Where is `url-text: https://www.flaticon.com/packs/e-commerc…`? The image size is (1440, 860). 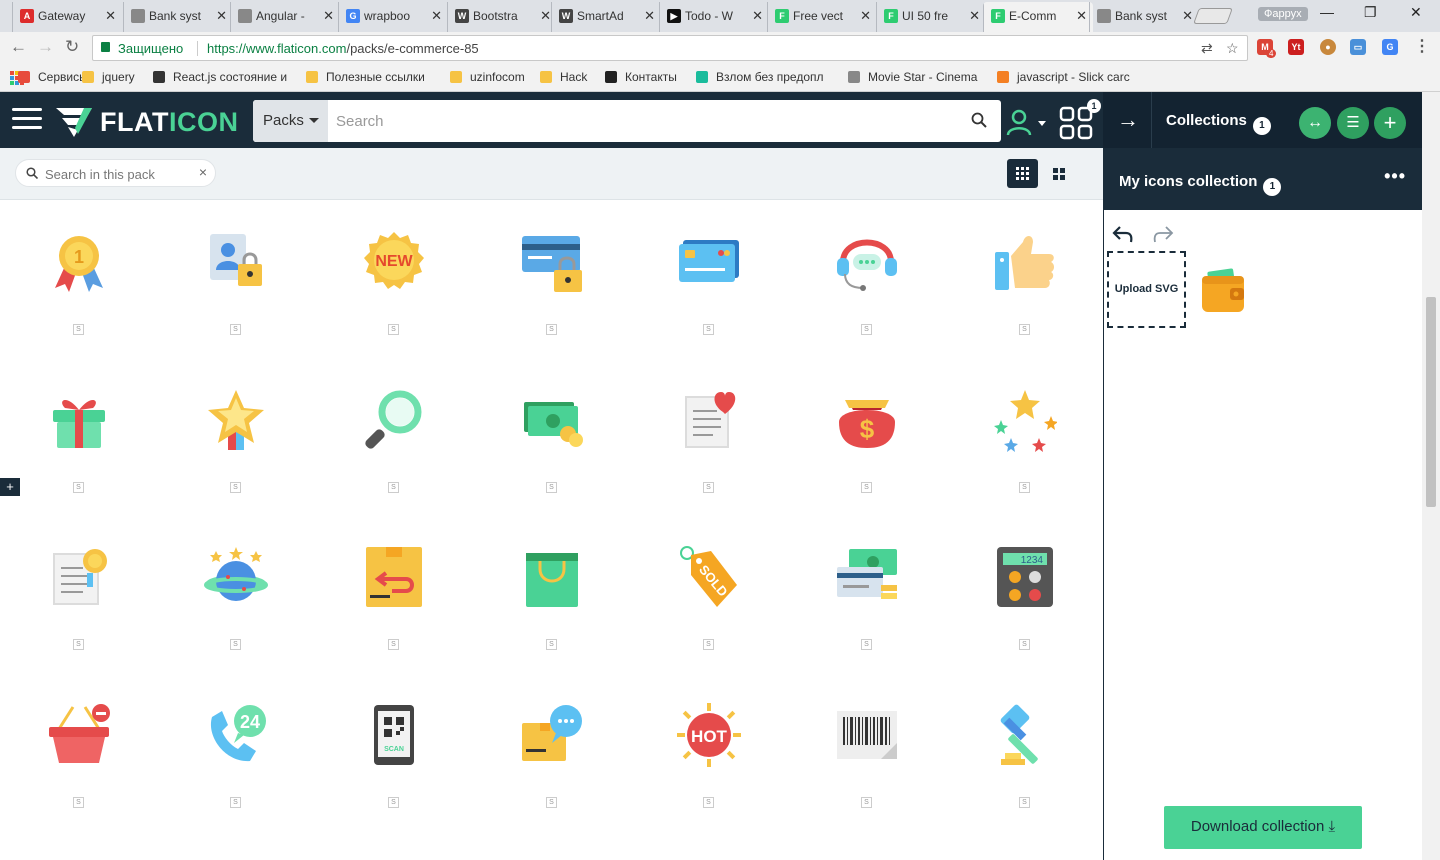 url-text: https://www.flaticon.com/packs/e-commerc… is located at coordinates (343, 48).